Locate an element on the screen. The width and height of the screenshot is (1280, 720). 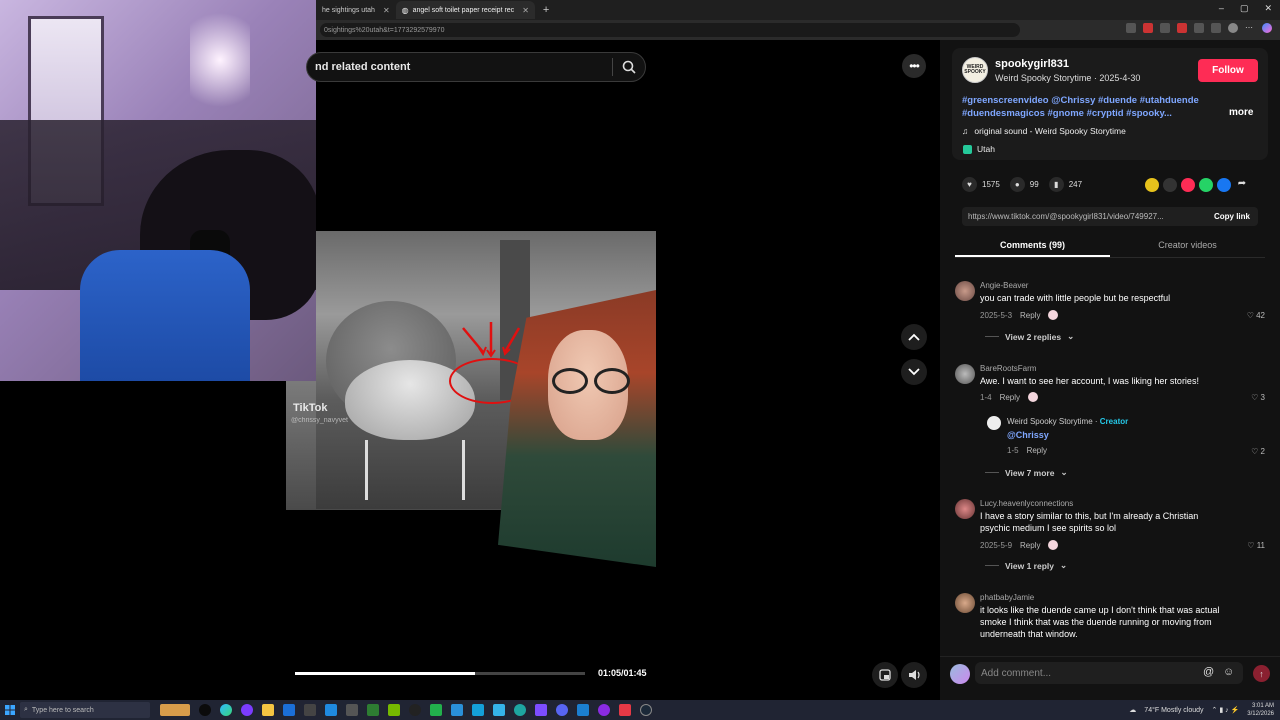
folder-icon is located at coordinates (268, 710).